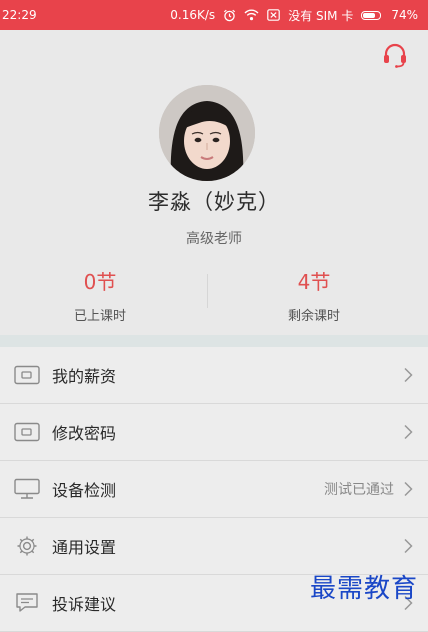 This screenshot has height=632, width=428. I want to click on section-divider, so click(214, 341).